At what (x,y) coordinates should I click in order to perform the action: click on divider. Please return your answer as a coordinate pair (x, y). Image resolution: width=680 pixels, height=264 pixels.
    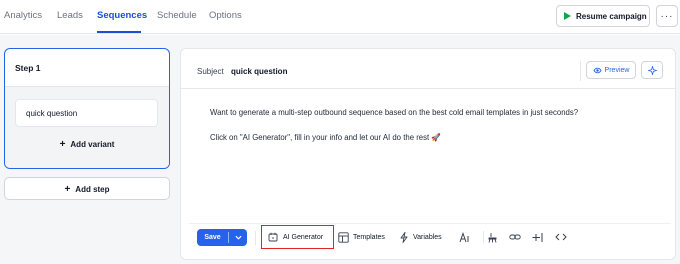
    Looking at the image, I should click on (580, 71).